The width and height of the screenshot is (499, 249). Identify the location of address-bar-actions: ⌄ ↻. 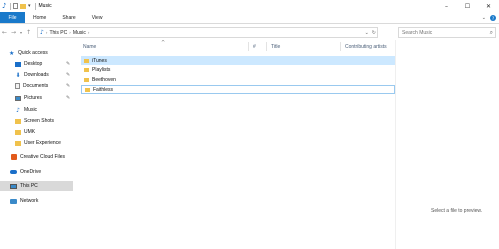
(370, 32).